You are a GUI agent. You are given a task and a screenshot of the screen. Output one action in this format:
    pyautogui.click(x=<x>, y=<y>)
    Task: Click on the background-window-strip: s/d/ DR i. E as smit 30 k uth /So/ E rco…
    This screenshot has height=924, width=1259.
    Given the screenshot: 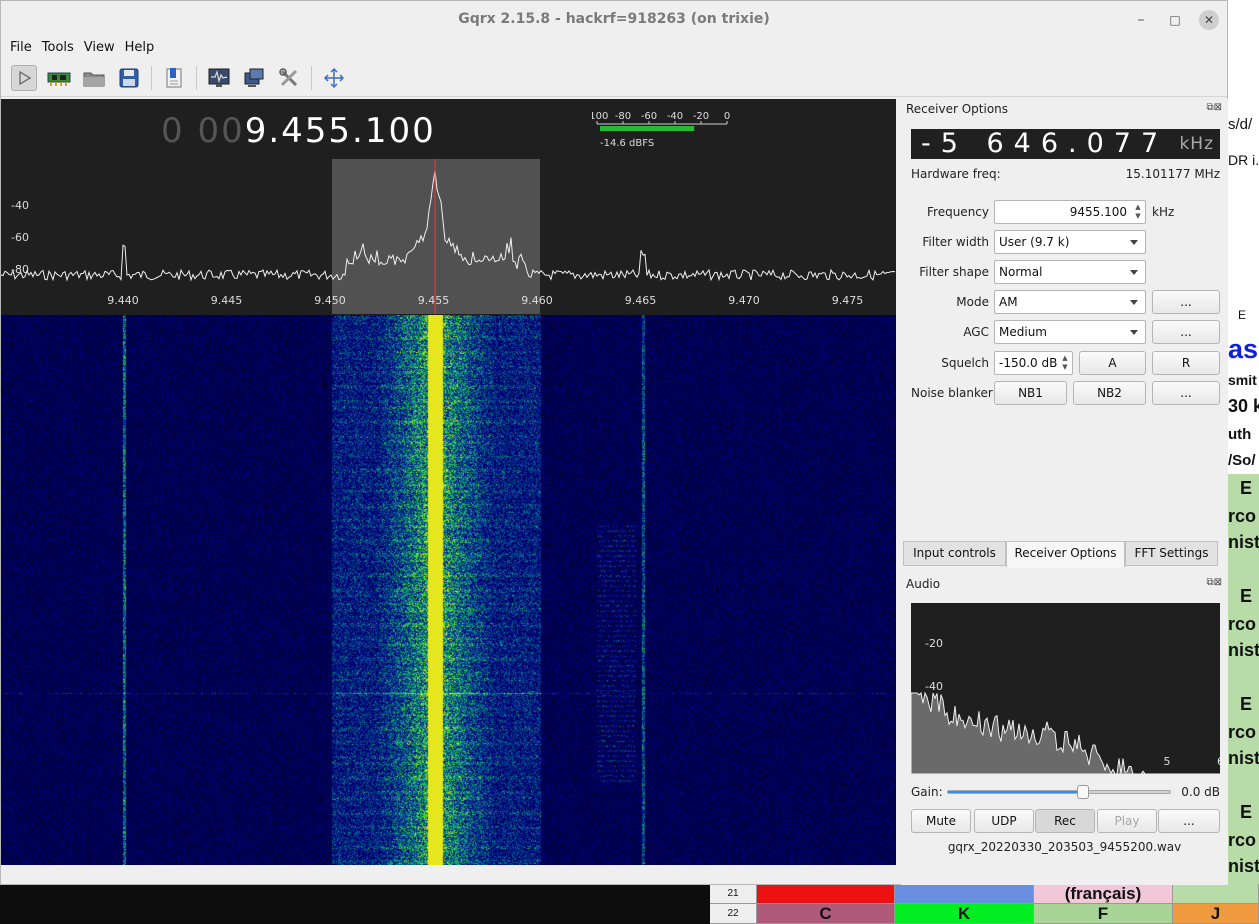 What is the action you would take?
    pyautogui.click(x=1243, y=462)
    